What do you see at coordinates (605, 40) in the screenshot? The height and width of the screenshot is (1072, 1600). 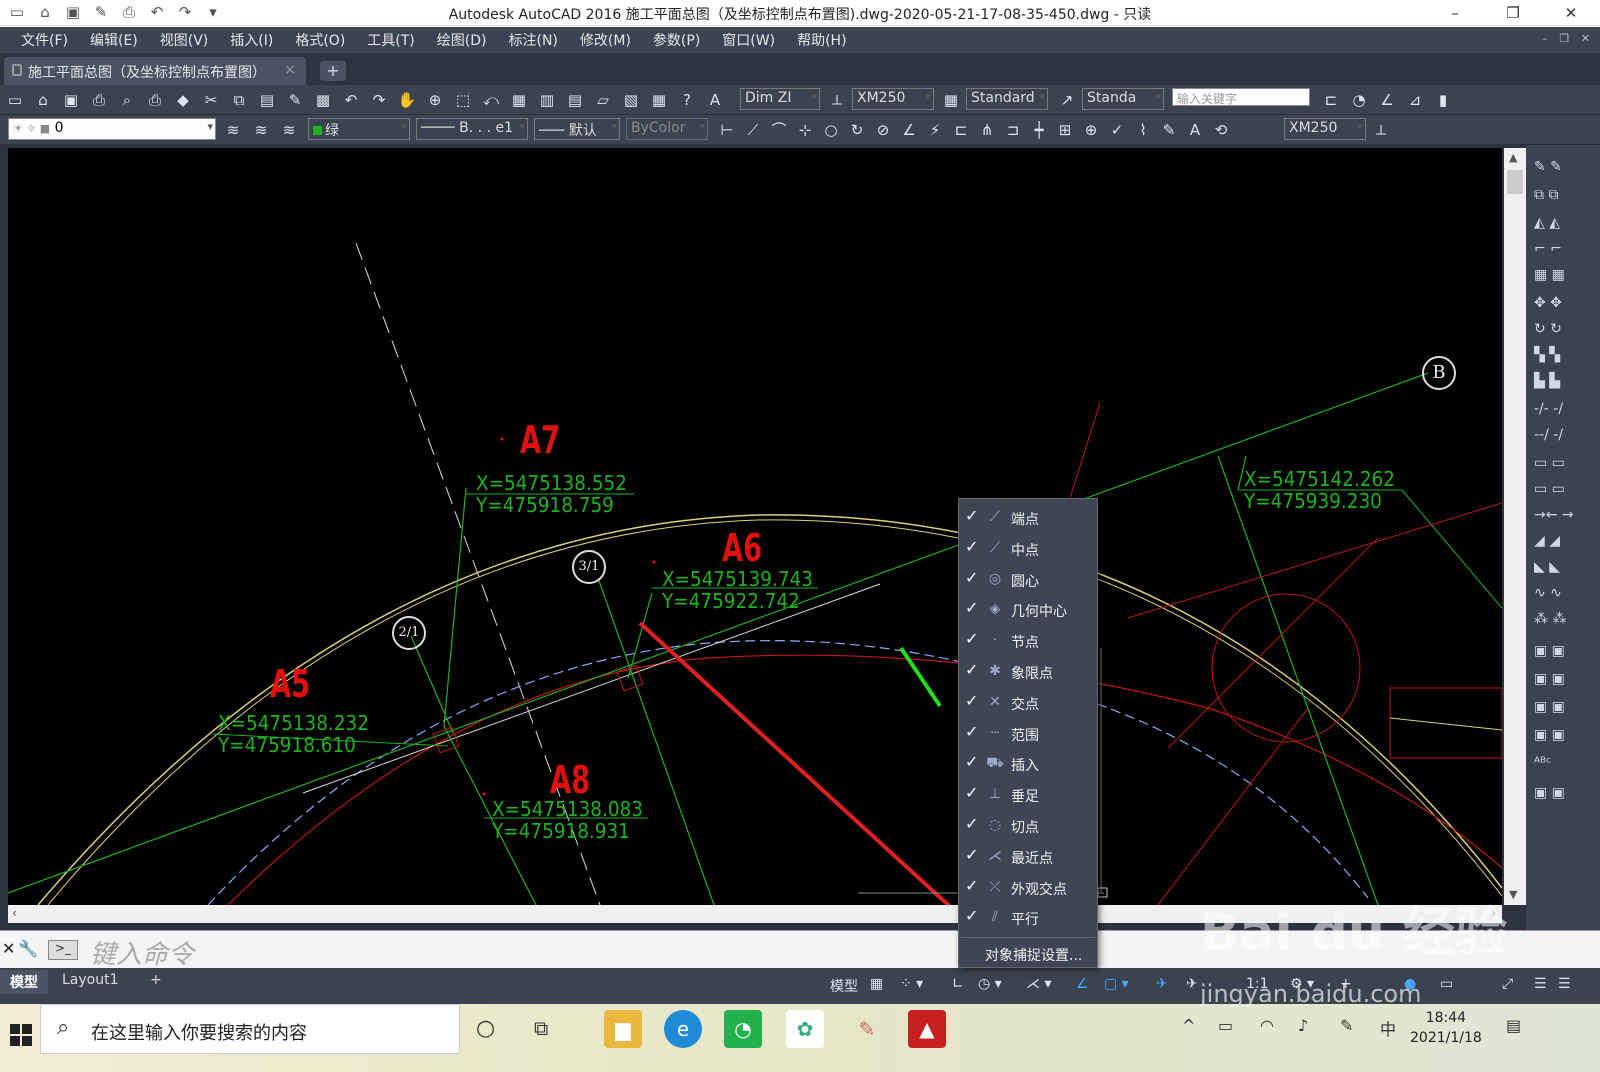 I see `menu-modify: 修改(M)` at bounding box center [605, 40].